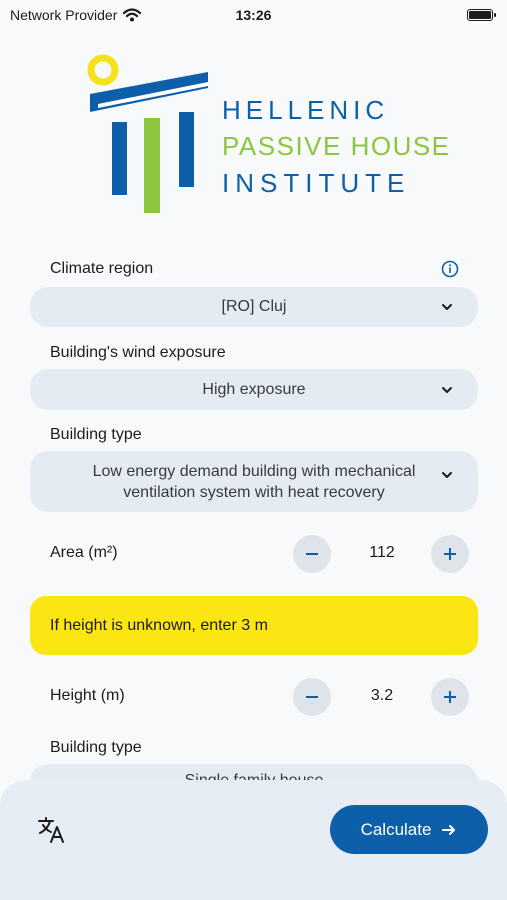  Describe the element at coordinates (382, 553) in the screenshot. I see `area-value: 112` at that location.